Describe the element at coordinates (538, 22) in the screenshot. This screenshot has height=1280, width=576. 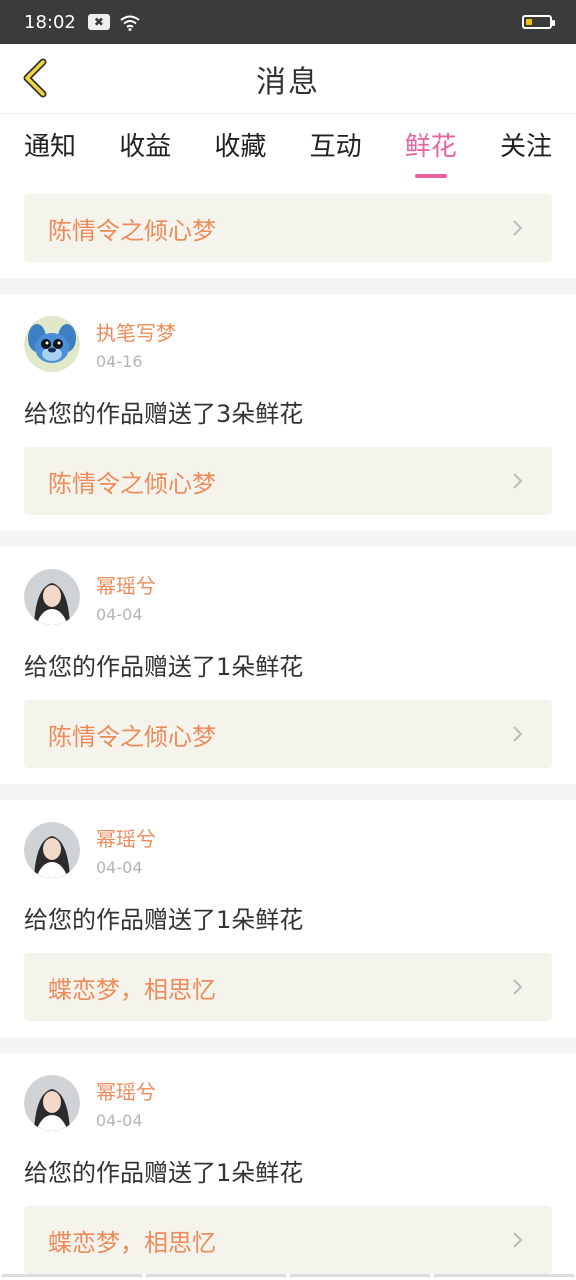
I see `battery-icon` at that location.